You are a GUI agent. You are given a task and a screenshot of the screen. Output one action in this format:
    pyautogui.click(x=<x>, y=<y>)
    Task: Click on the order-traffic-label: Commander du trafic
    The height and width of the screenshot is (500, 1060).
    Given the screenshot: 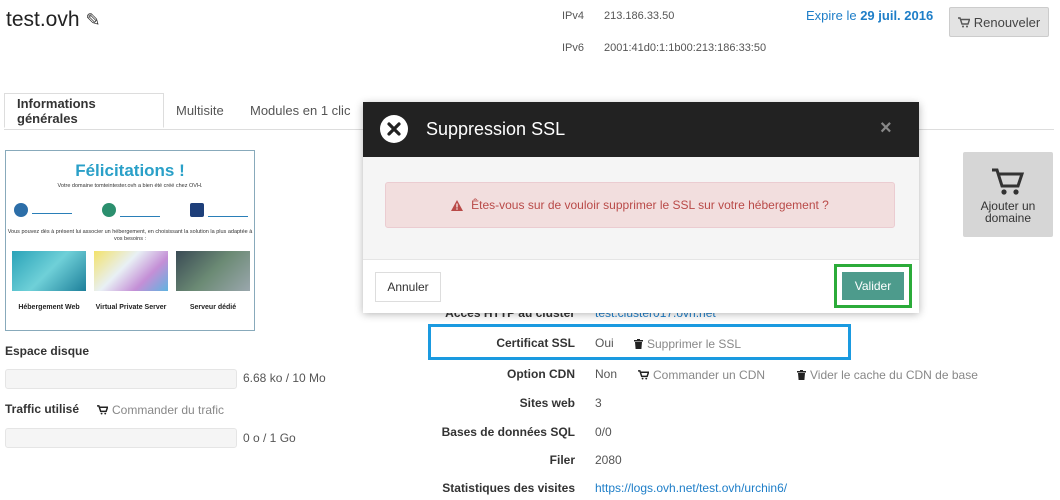 What is the action you would take?
    pyautogui.click(x=168, y=410)
    